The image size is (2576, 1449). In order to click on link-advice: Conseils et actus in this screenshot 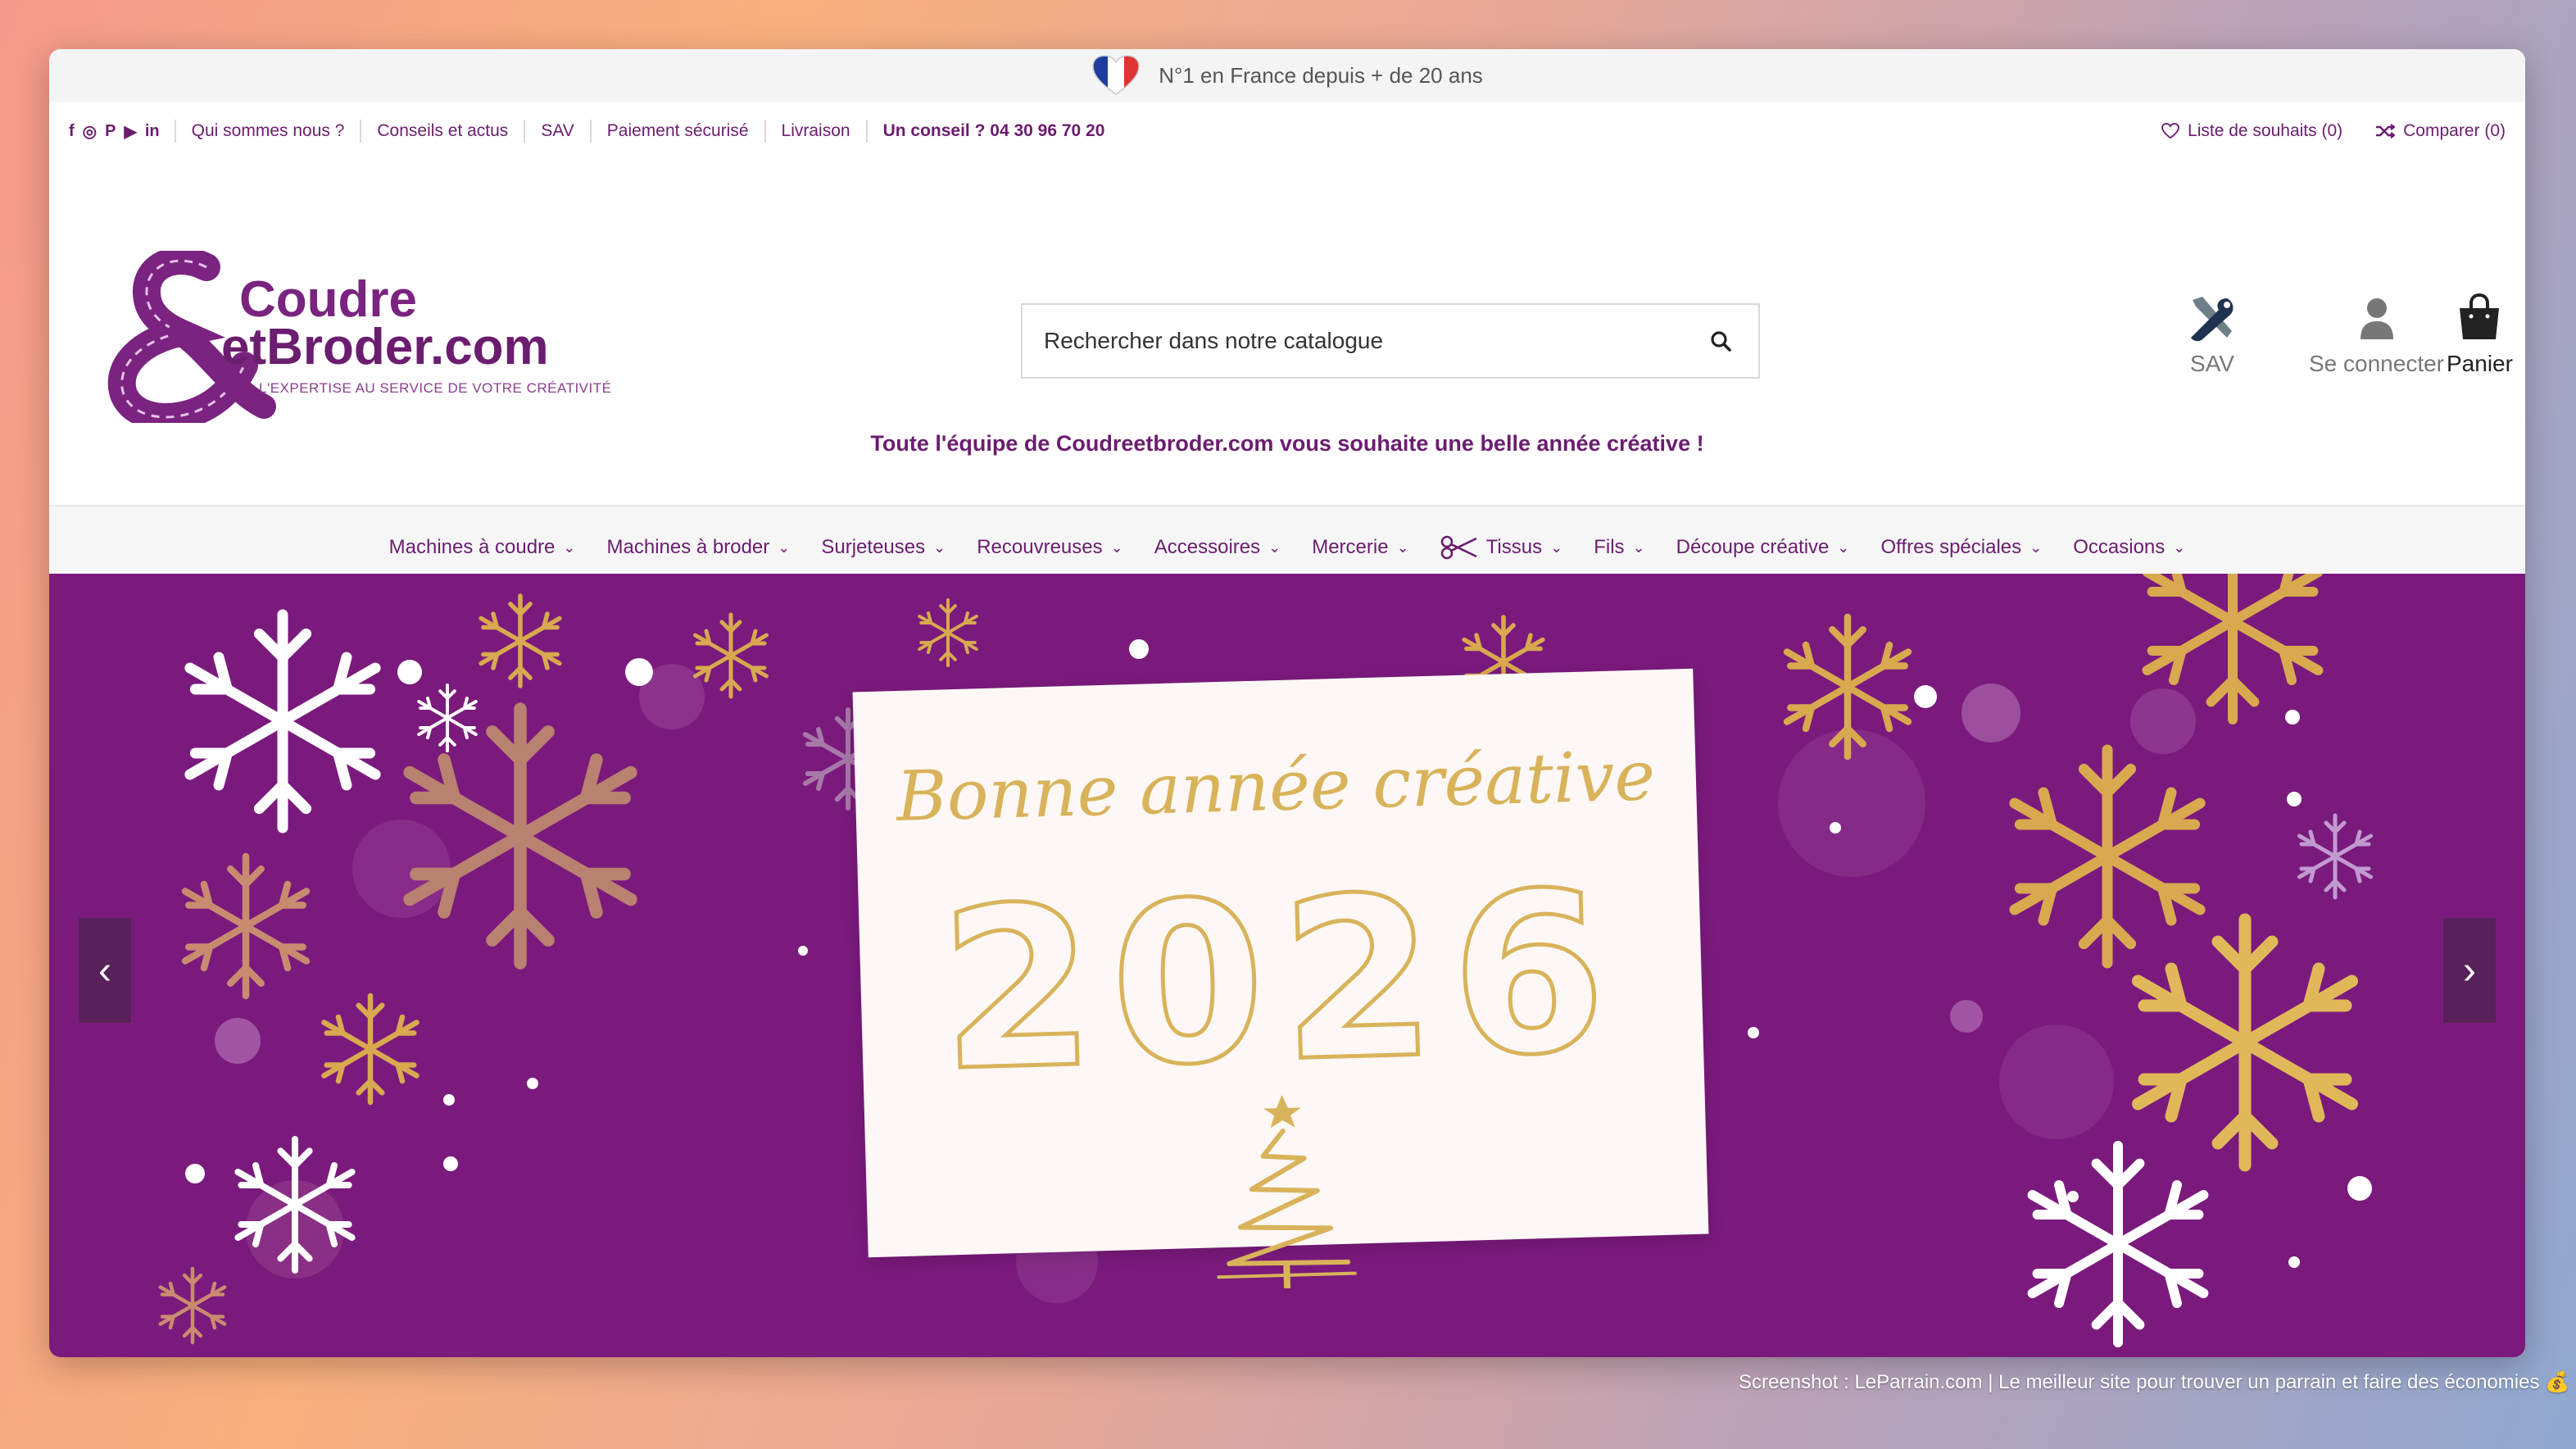, I will do `click(443, 131)`.